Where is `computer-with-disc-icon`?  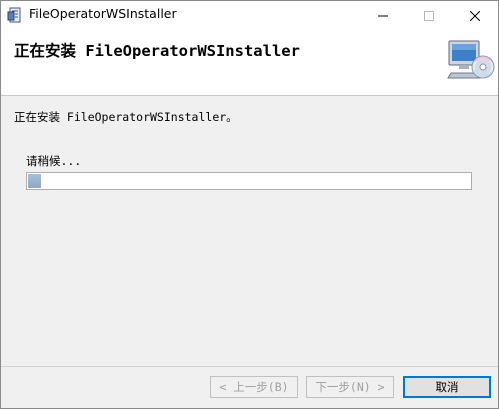 computer-with-disc-icon is located at coordinates (471, 61).